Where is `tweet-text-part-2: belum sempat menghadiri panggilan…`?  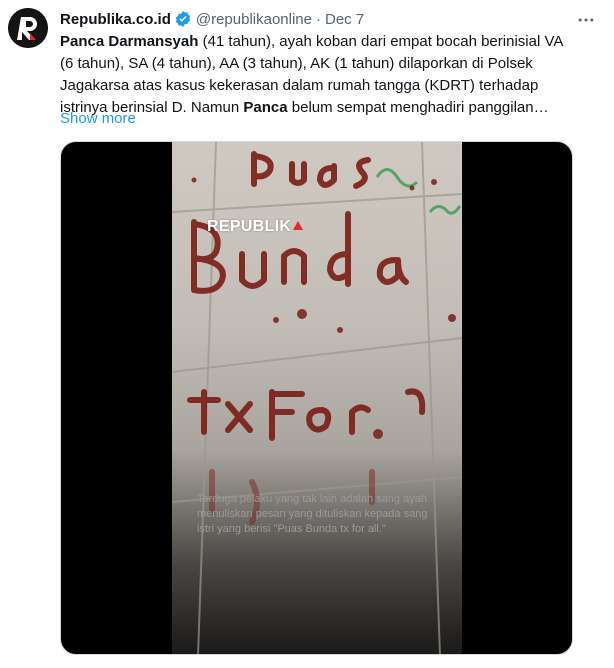
tweet-text-part-2: belum sempat menghadiri panggilan… is located at coordinates (418, 107).